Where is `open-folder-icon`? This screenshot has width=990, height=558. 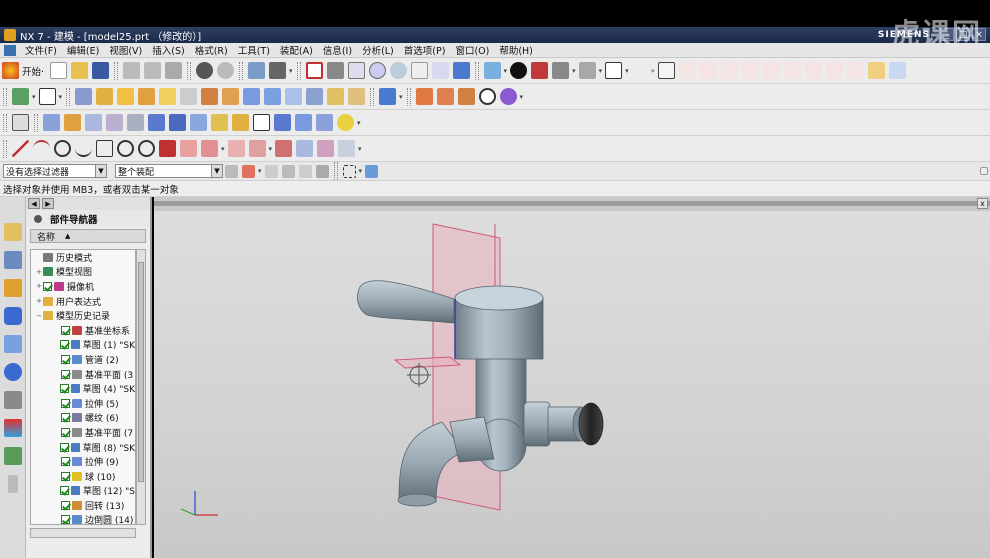
open-folder-icon is located at coordinates (80, 70).